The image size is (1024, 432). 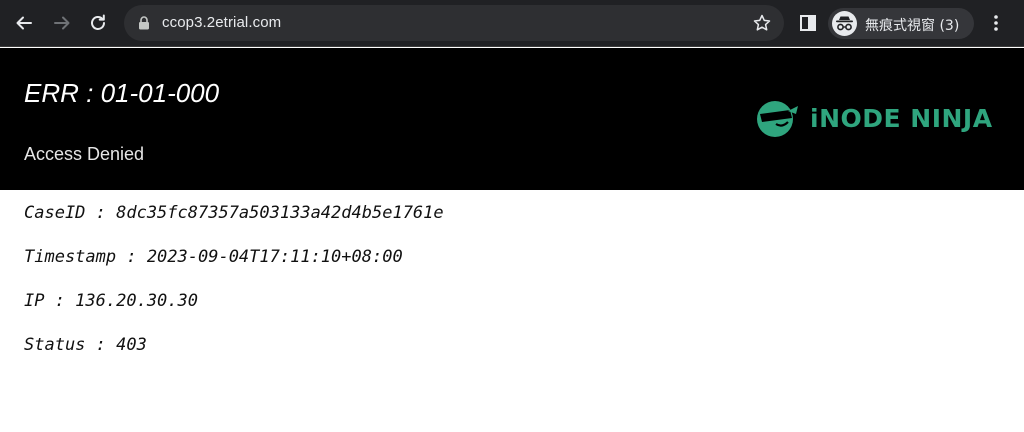 What do you see at coordinates (454, 23) in the screenshot?
I see `address-bar: ccop3.2etrial.com` at bounding box center [454, 23].